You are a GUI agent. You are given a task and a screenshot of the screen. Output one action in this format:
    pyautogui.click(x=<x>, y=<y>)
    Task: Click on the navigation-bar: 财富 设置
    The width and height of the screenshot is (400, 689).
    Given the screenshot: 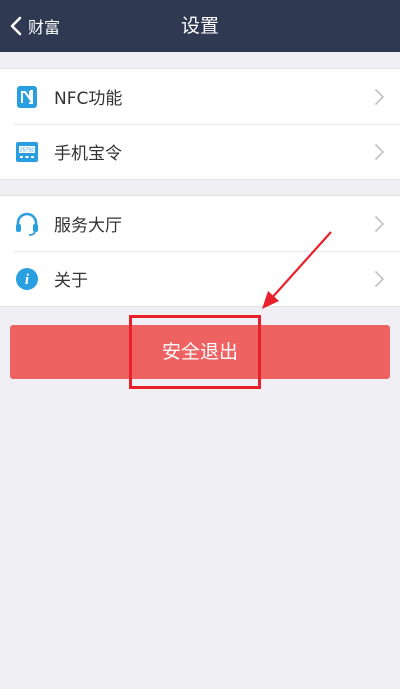 What is the action you would take?
    pyautogui.click(x=200, y=26)
    